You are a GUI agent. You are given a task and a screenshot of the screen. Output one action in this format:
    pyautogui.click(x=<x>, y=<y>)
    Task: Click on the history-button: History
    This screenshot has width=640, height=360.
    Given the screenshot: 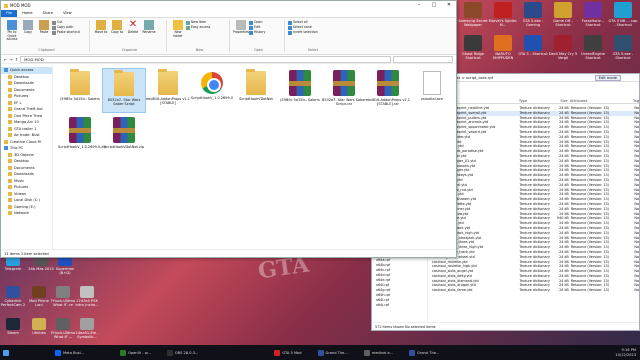 What is the action you would take?
    pyautogui.click(x=257, y=32)
    